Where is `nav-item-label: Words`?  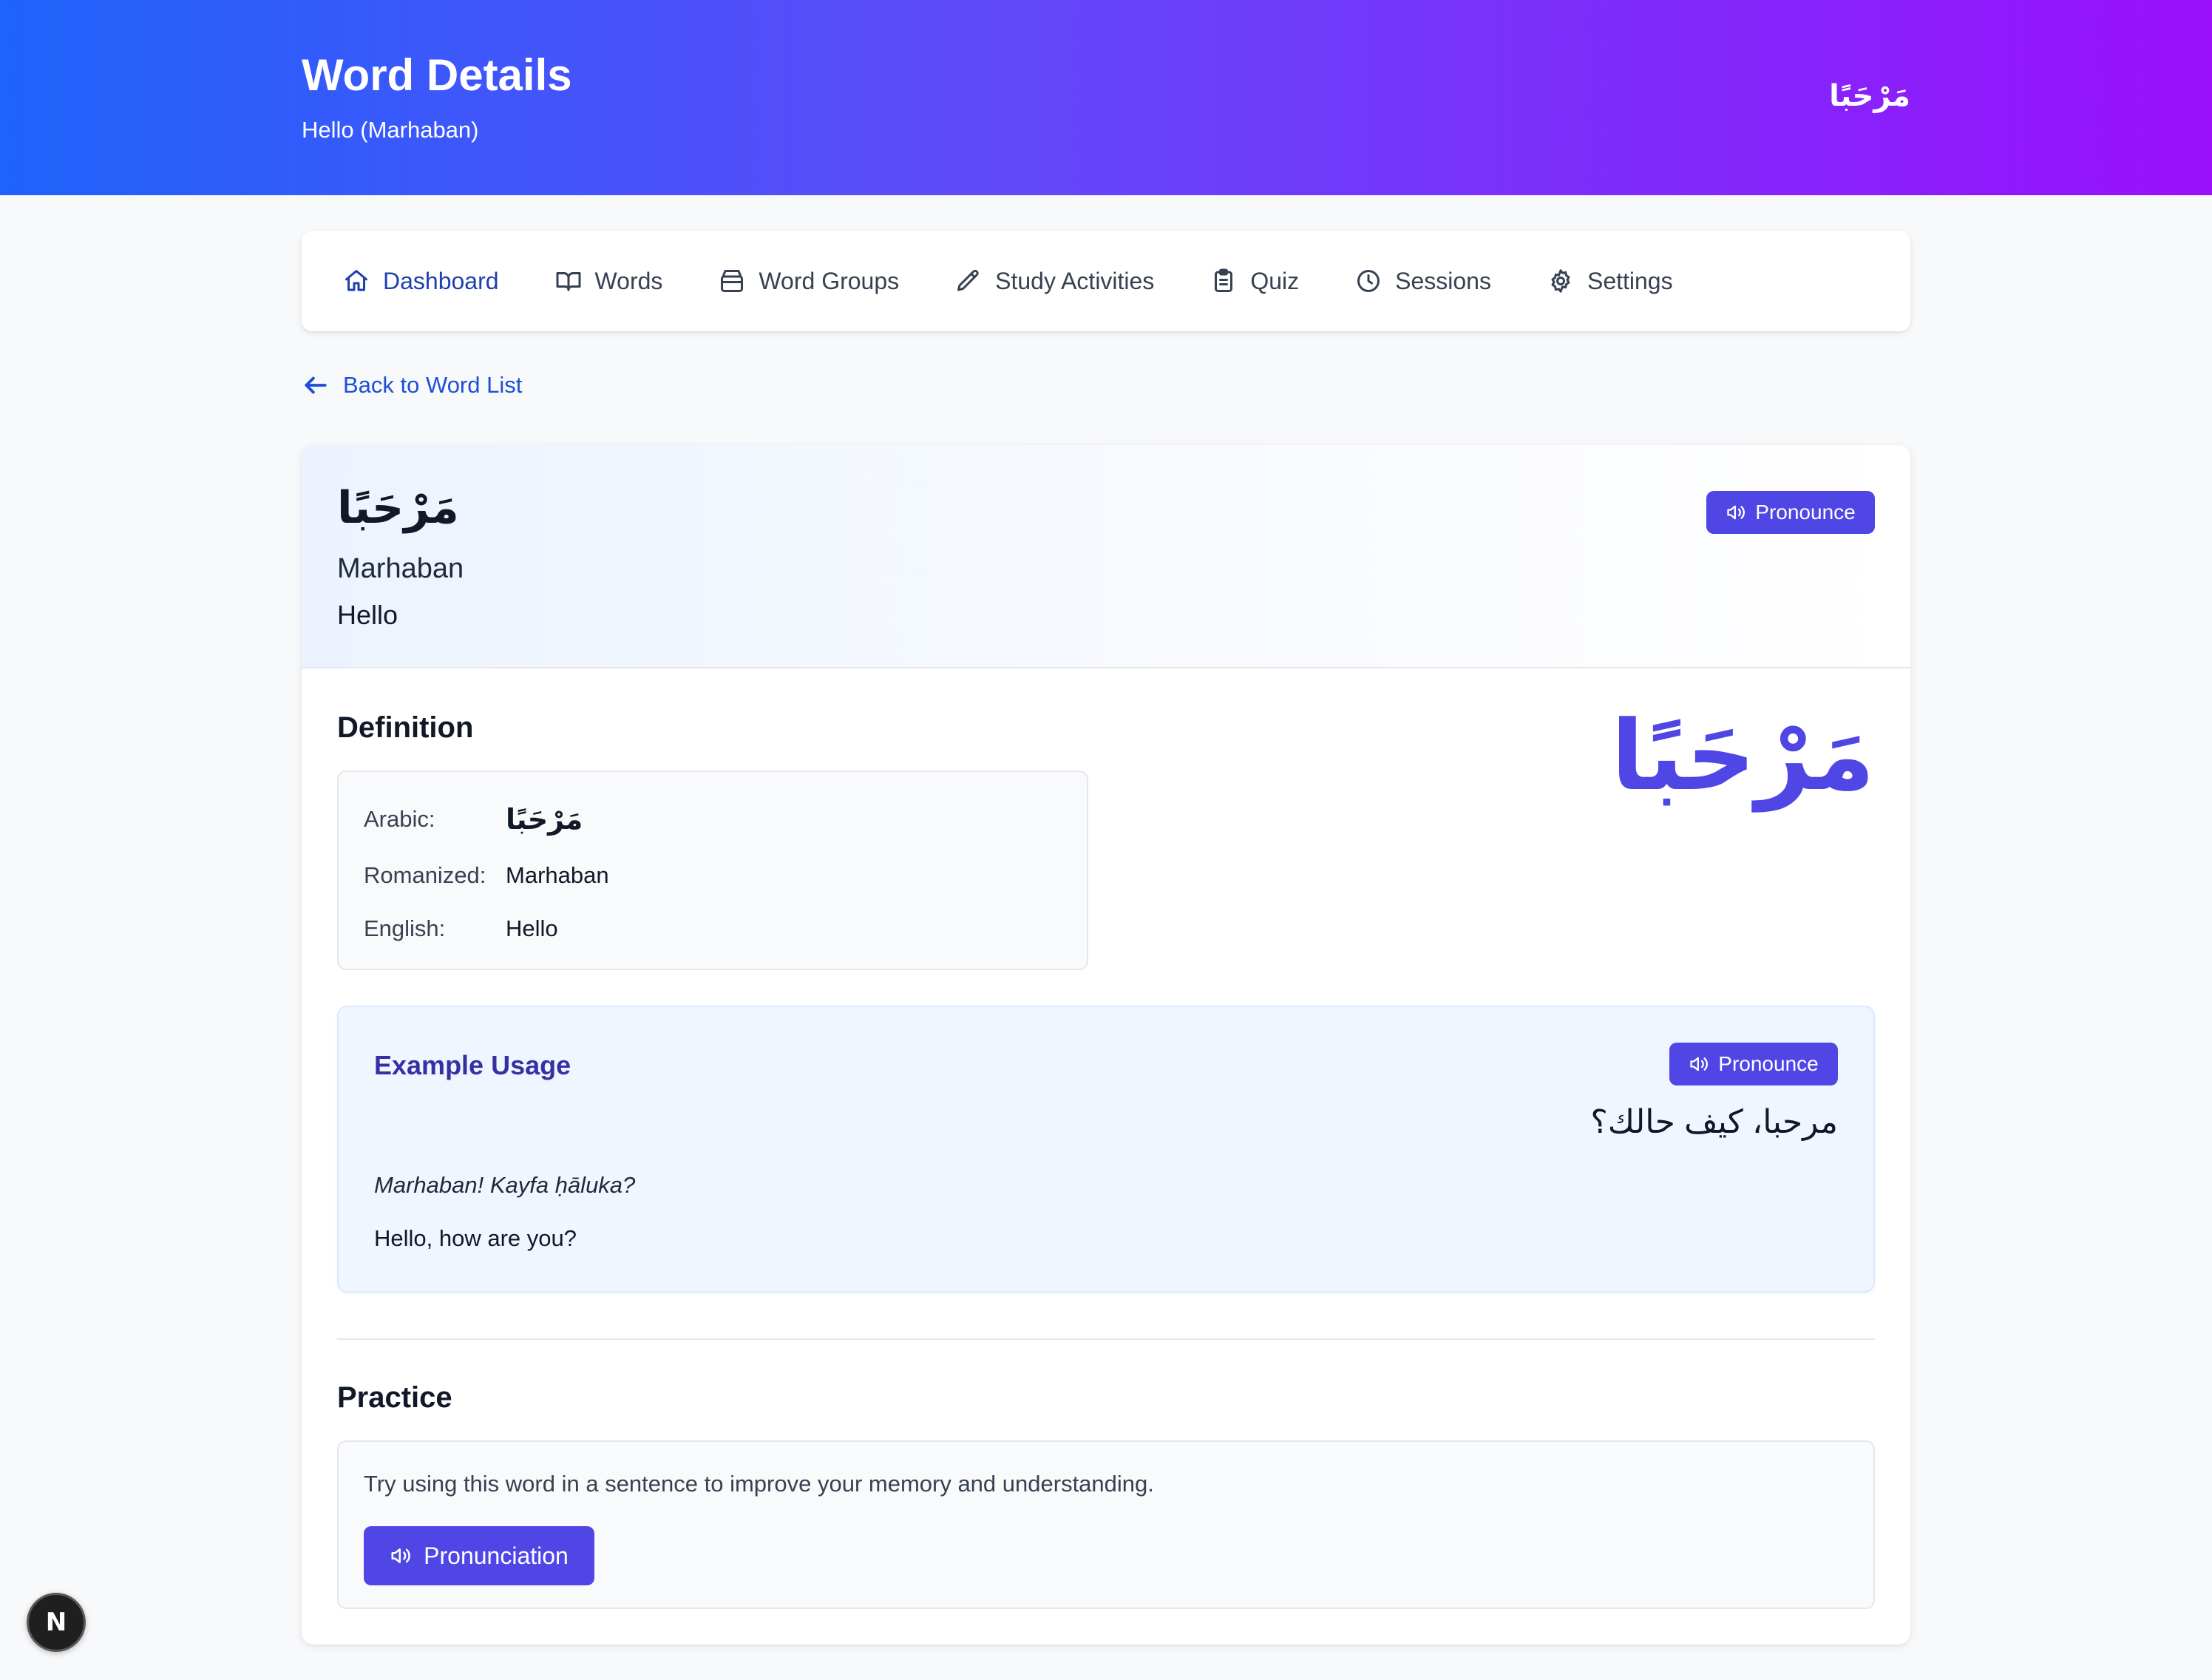 nav-item-label: Words is located at coordinates (628, 280).